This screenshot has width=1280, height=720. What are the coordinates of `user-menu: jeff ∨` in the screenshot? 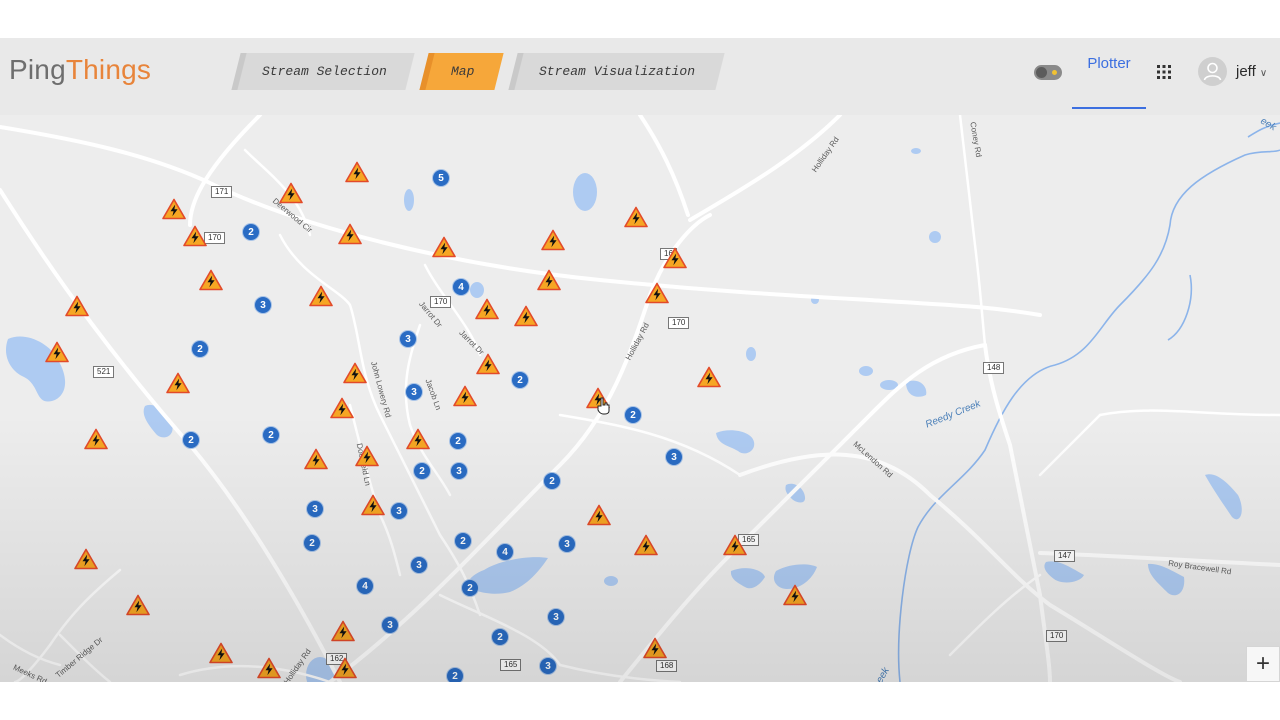 It's located at (1251, 71).